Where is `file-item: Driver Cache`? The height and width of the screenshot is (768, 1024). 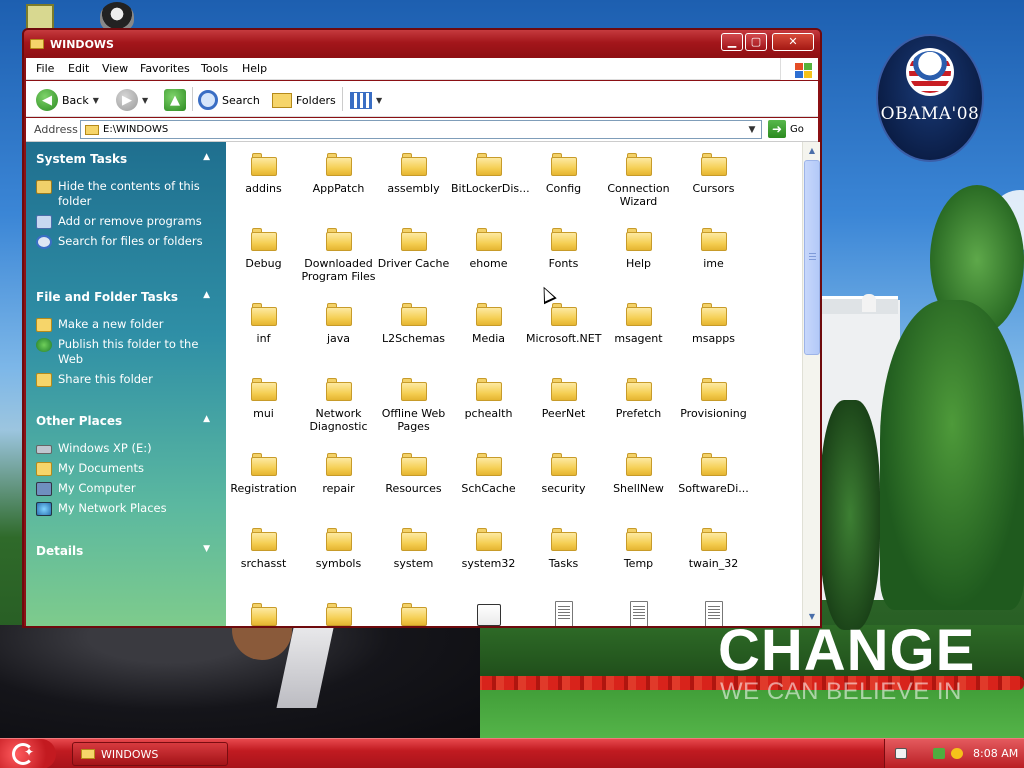
file-item: Driver Cache is located at coordinates (413, 245).